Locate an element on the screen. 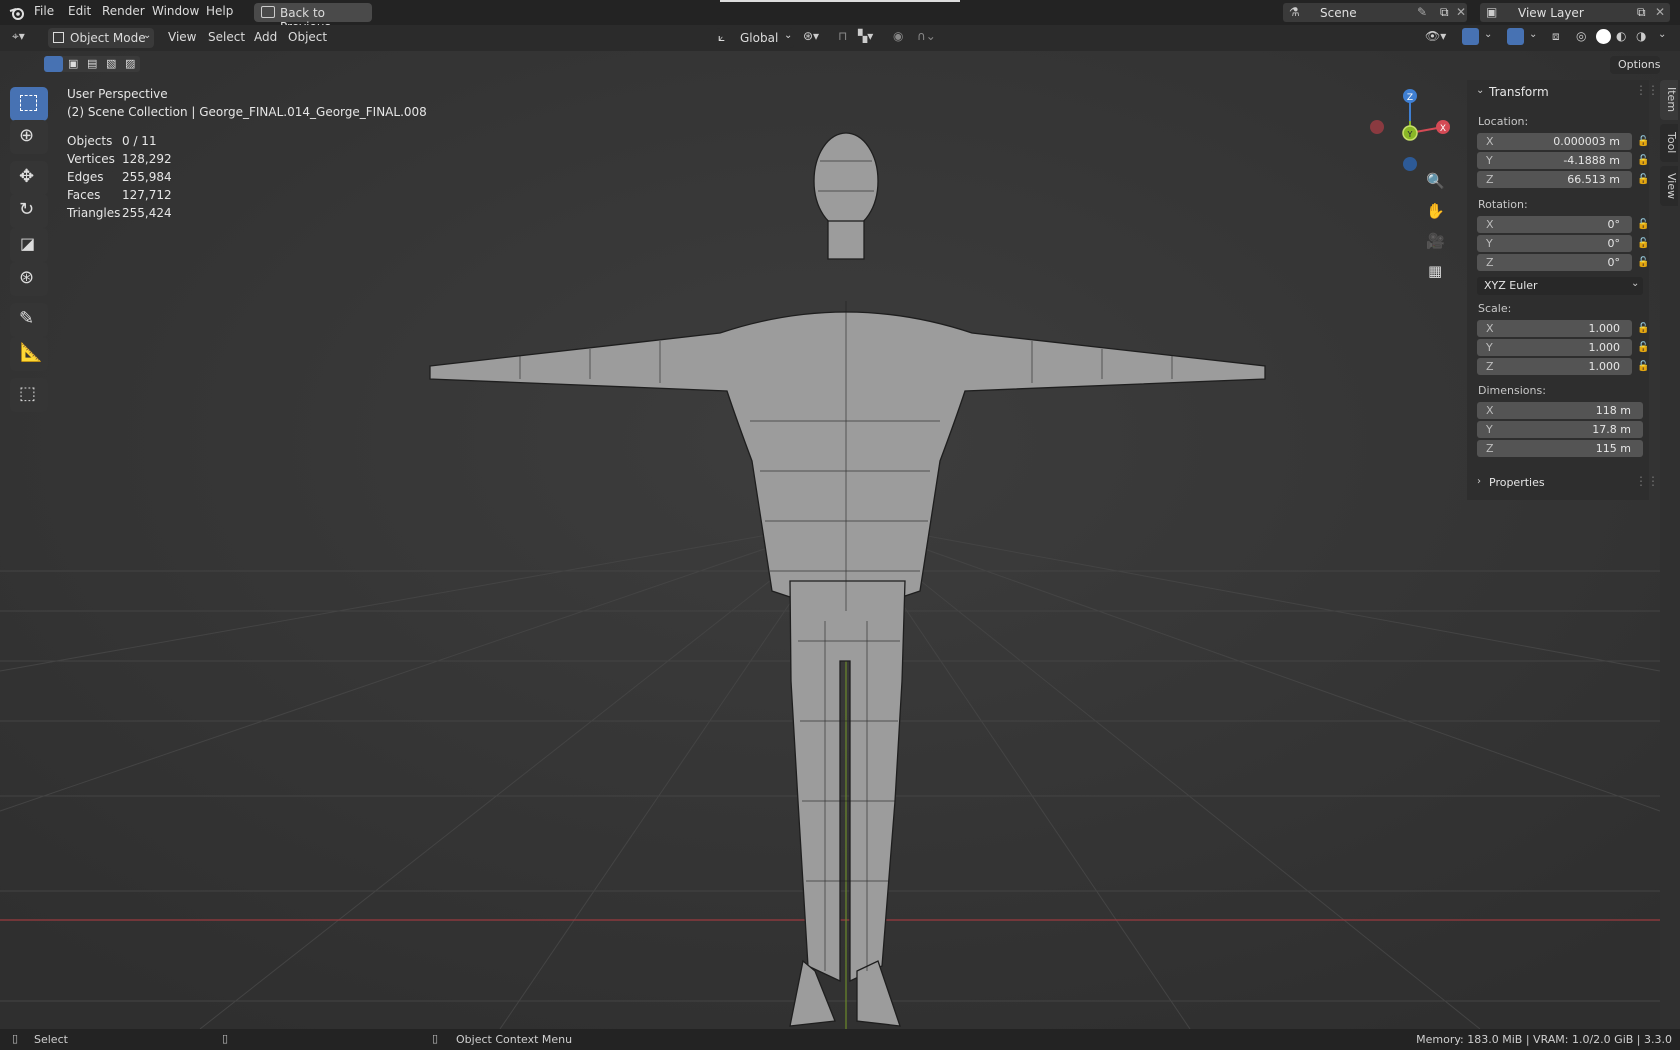 Image resolution: width=1680 pixels, height=1050 pixels. transform-panel-title: Transform is located at coordinates (1519, 92).